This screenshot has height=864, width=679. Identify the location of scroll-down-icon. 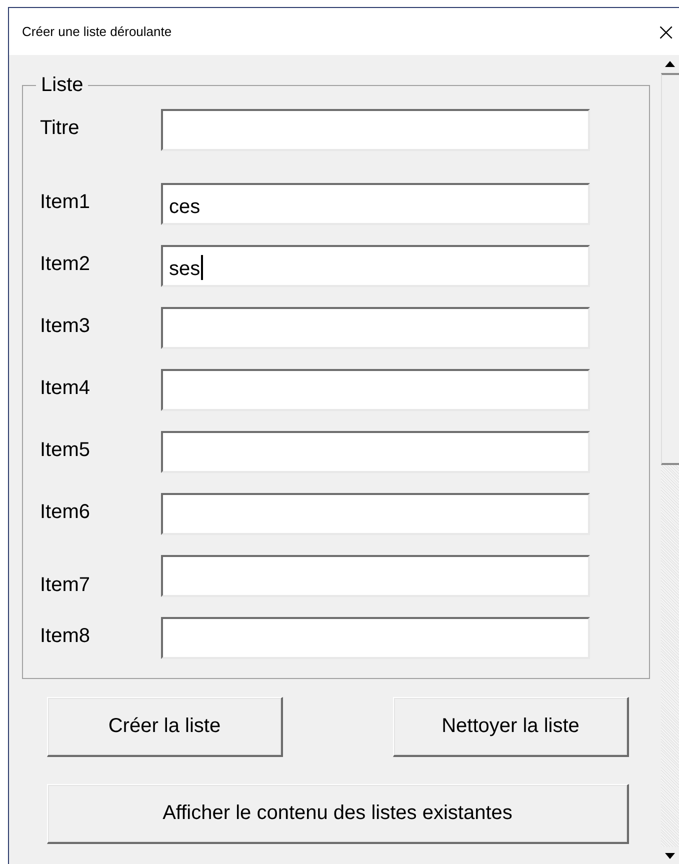
(670, 856).